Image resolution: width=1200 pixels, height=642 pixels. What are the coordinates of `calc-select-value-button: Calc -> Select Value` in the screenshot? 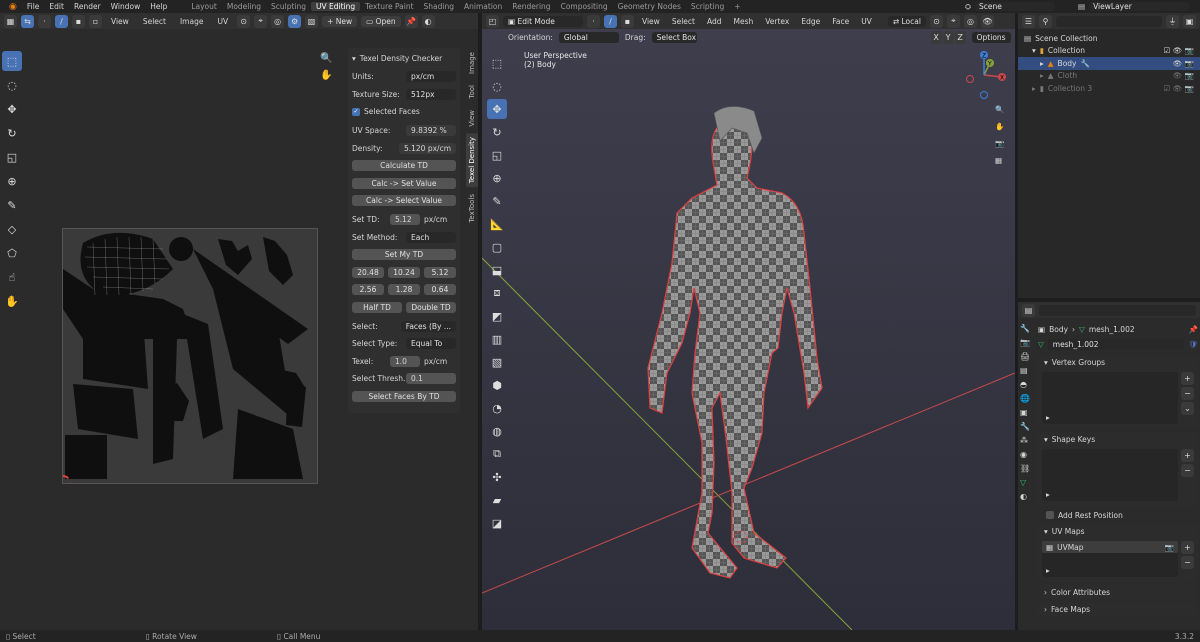 It's located at (404, 200).